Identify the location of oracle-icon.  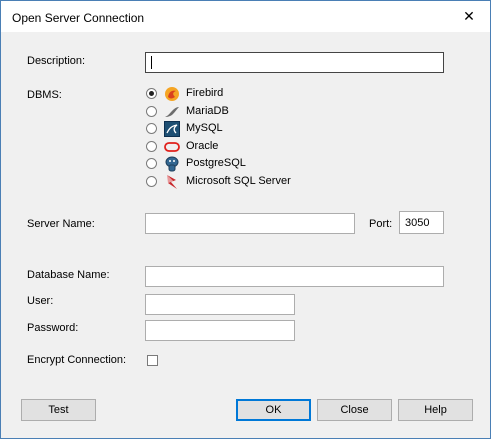
(172, 147).